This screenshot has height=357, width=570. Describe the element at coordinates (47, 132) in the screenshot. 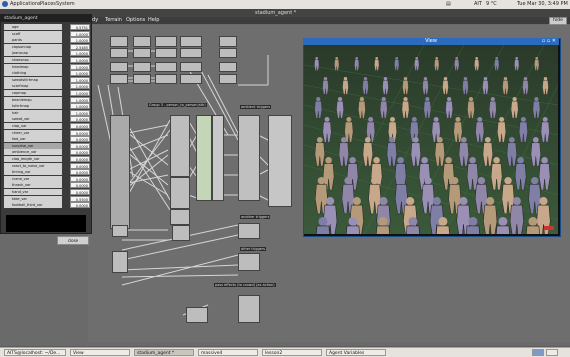

I see `variable-row: cheer_var 0.0000` at that location.